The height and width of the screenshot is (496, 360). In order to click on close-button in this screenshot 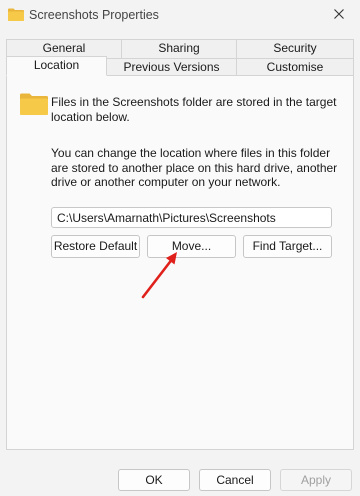, I will do `click(339, 15)`.